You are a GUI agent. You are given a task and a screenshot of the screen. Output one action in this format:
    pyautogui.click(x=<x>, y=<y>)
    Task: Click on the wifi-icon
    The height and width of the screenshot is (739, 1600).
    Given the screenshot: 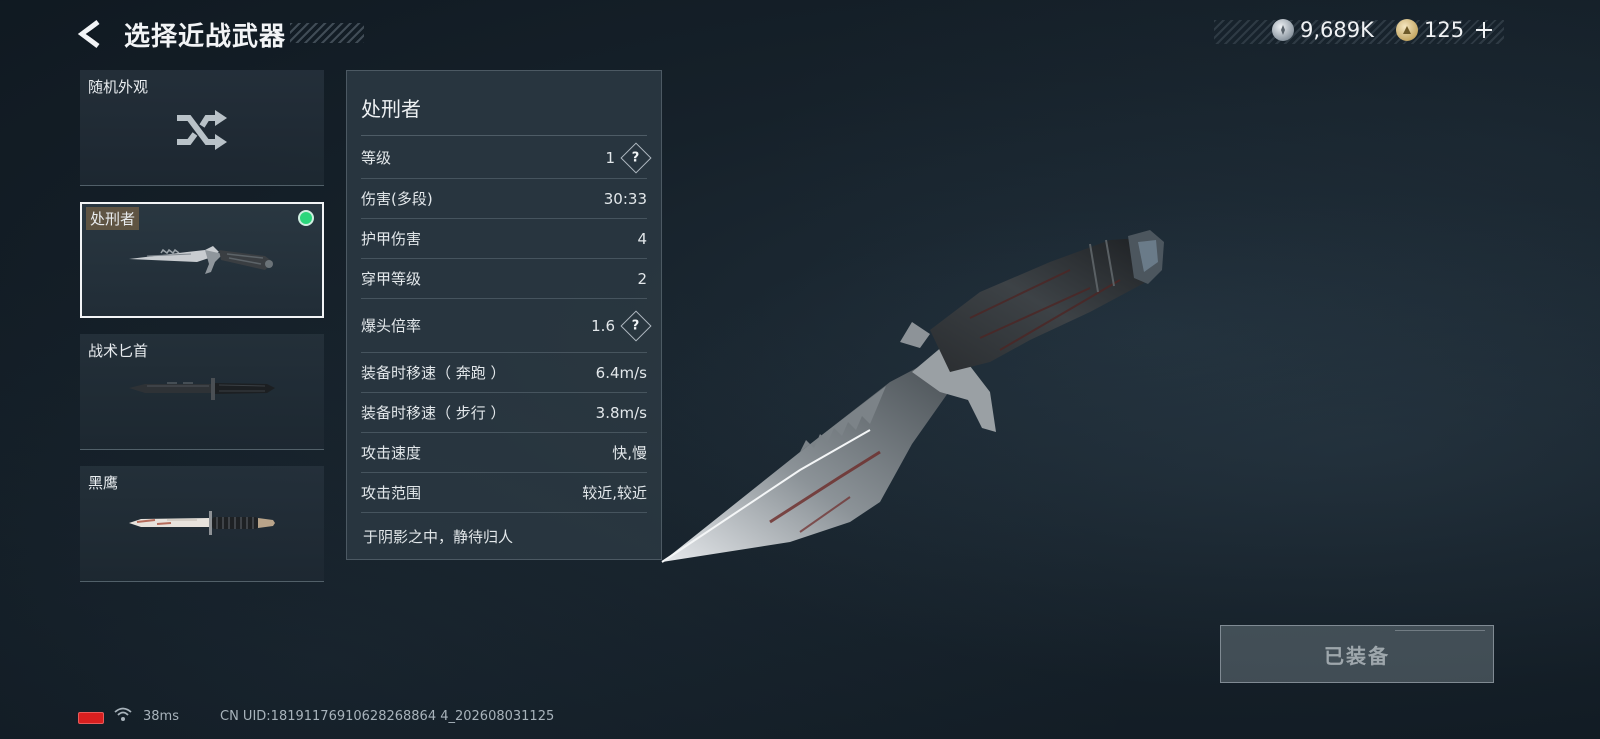 What is the action you would take?
    pyautogui.click(x=123, y=714)
    